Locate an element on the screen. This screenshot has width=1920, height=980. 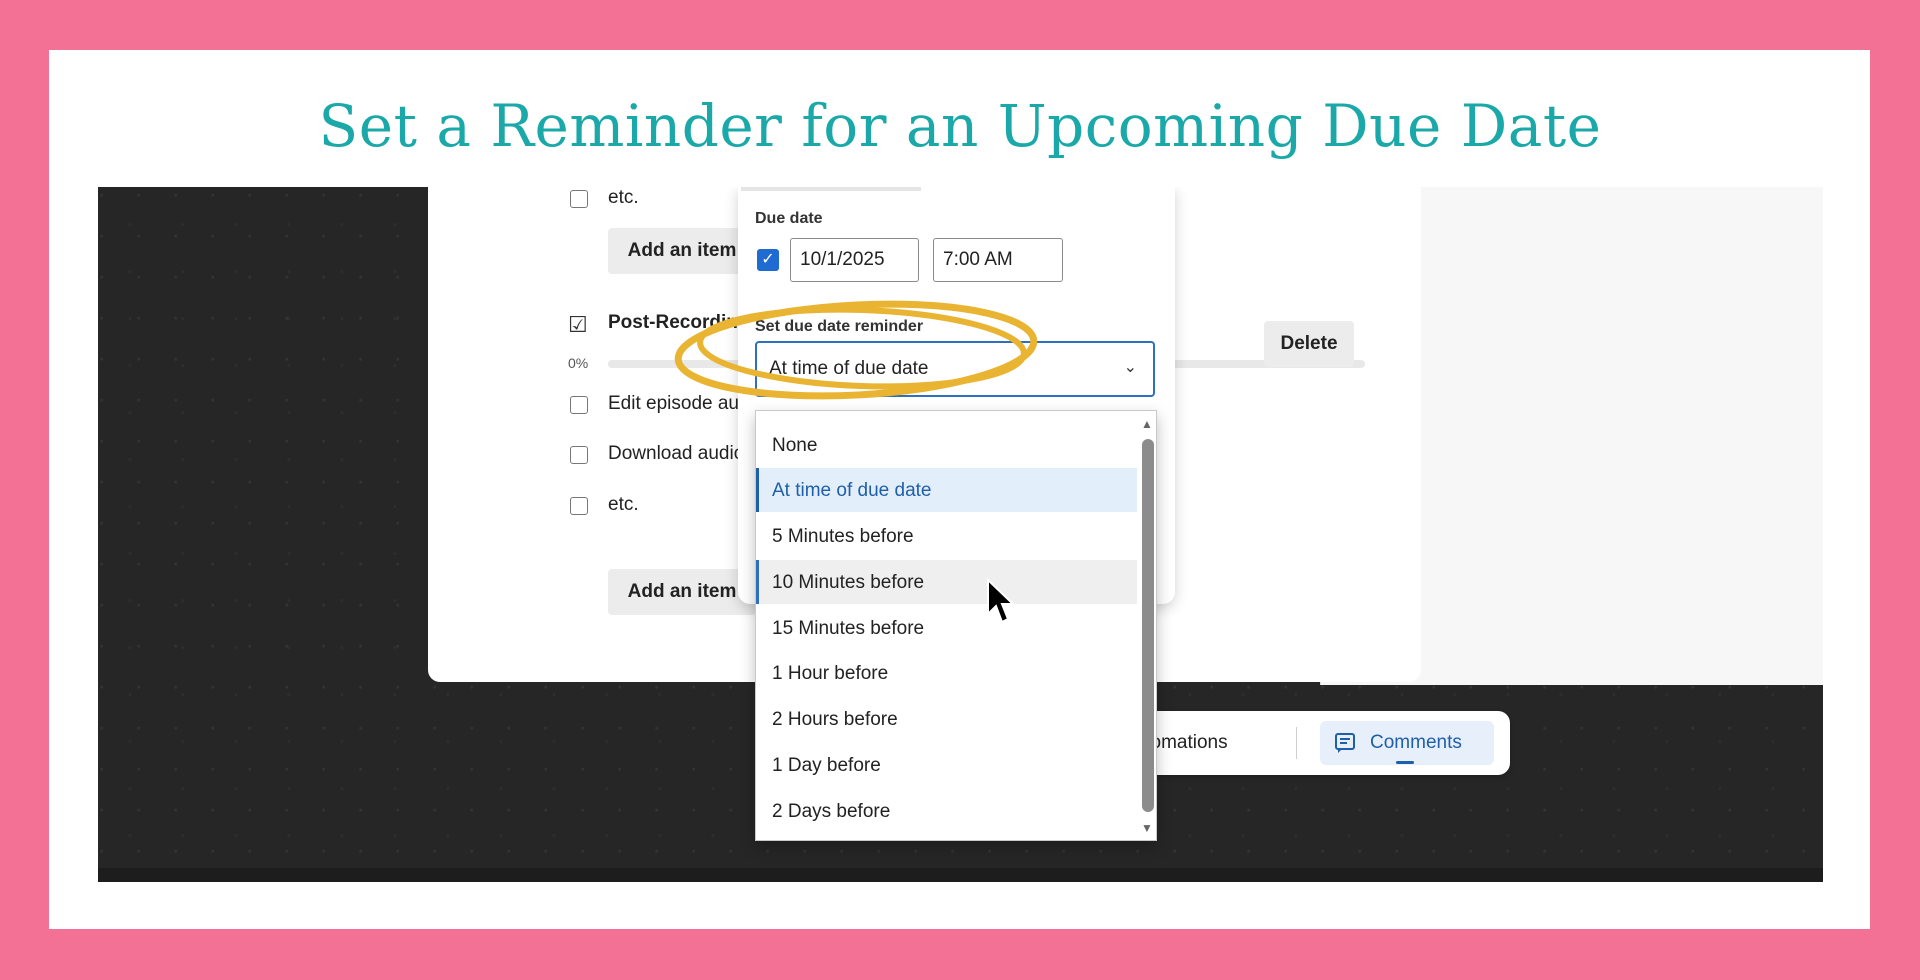
reminder-option-selected: At time of due date is located at coordinates (946, 490).